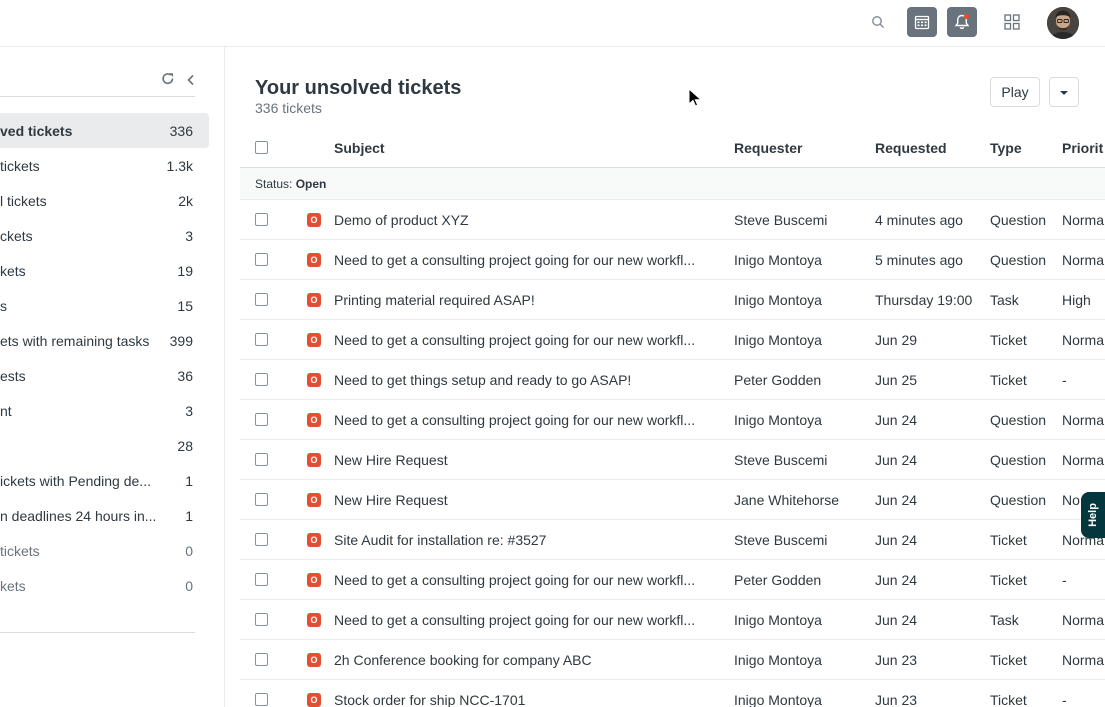  What do you see at coordinates (1093, 515) in the screenshot?
I see `help-tab: Help` at bounding box center [1093, 515].